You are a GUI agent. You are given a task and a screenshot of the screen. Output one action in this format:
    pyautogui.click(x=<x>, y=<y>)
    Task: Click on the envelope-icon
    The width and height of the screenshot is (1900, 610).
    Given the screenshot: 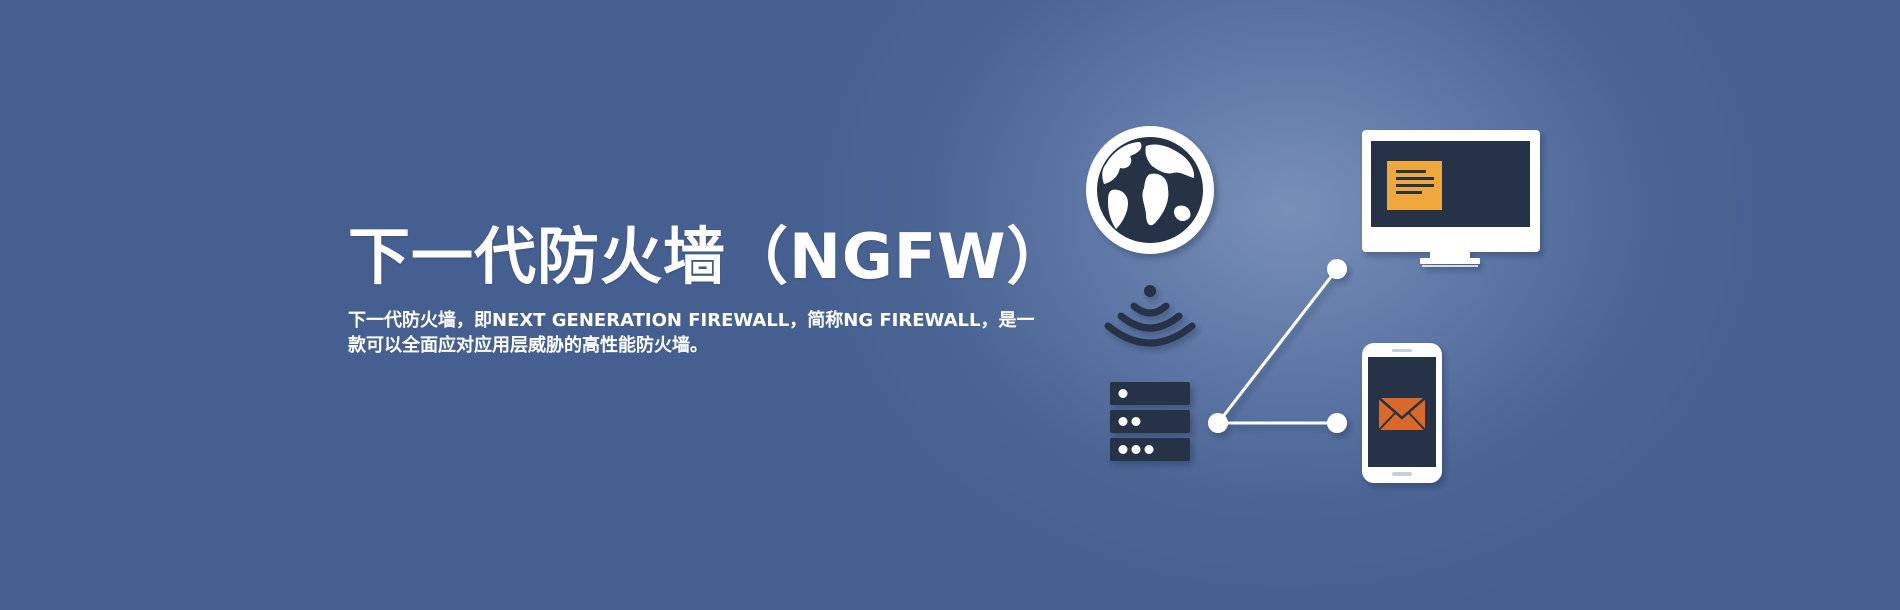 What is the action you would take?
    pyautogui.click(x=1402, y=414)
    